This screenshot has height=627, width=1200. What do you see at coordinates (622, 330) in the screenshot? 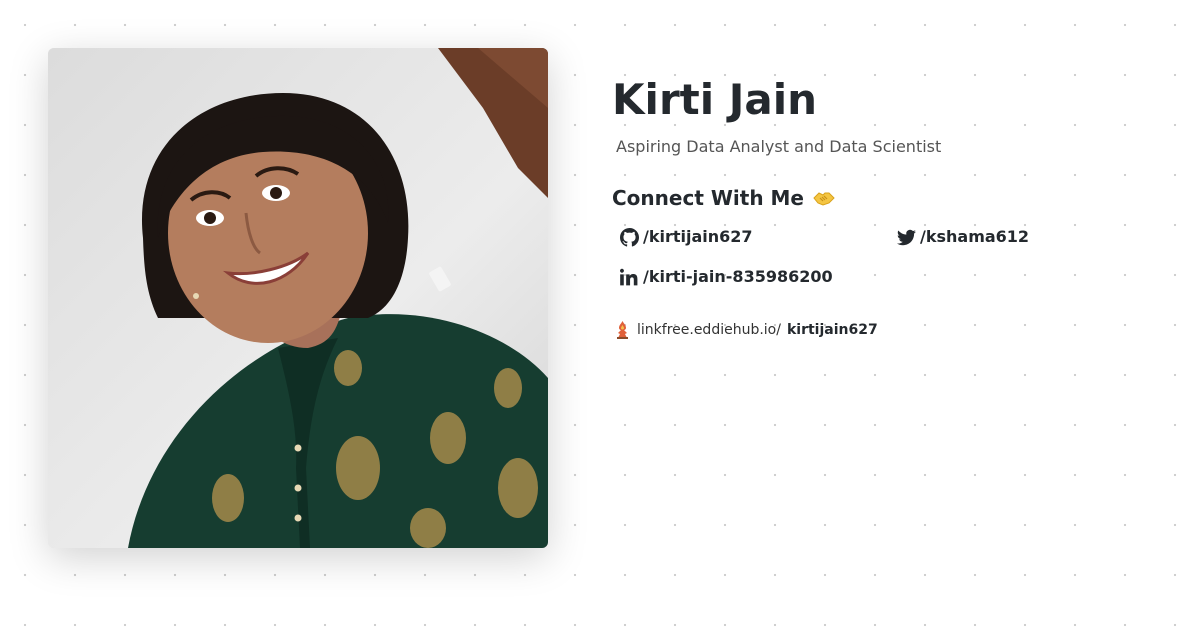
I see `linkfree-logo-icon` at bounding box center [622, 330].